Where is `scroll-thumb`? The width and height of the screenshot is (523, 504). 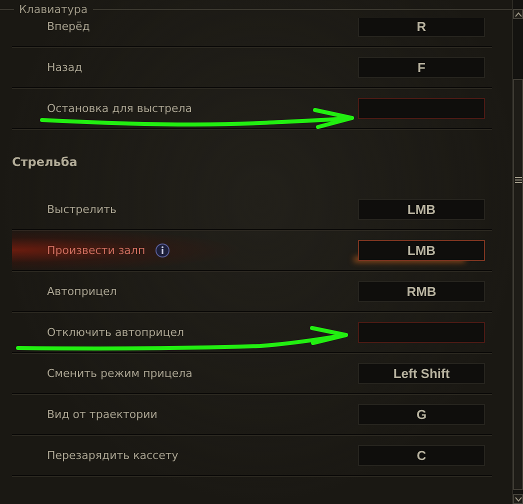 scroll-thumb is located at coordinates (518, 284).